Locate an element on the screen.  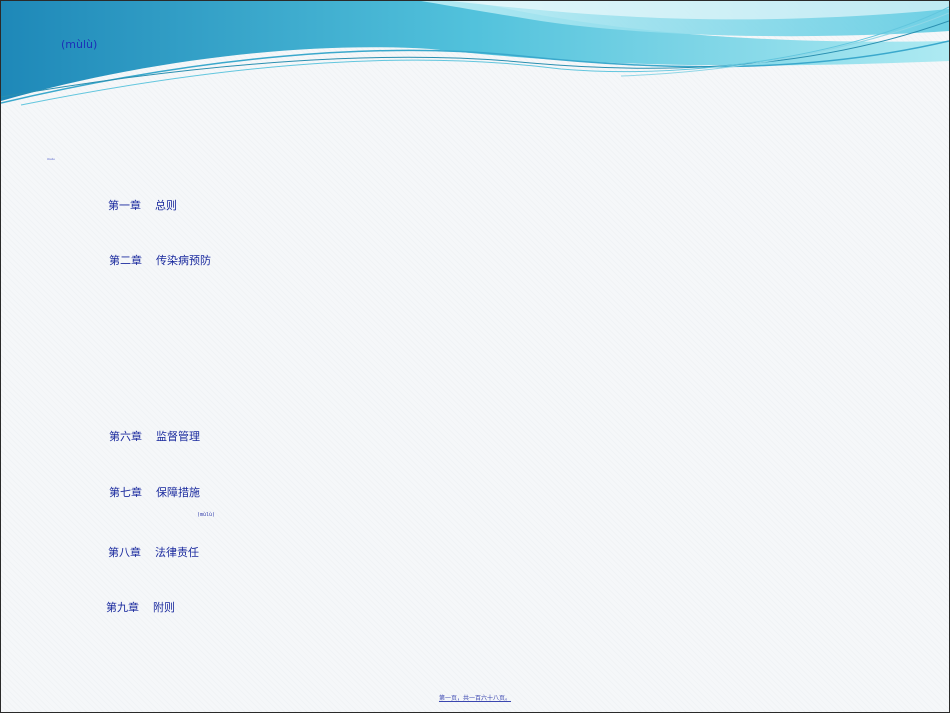
header-wave-decoration is located at coordinates (475, 53).